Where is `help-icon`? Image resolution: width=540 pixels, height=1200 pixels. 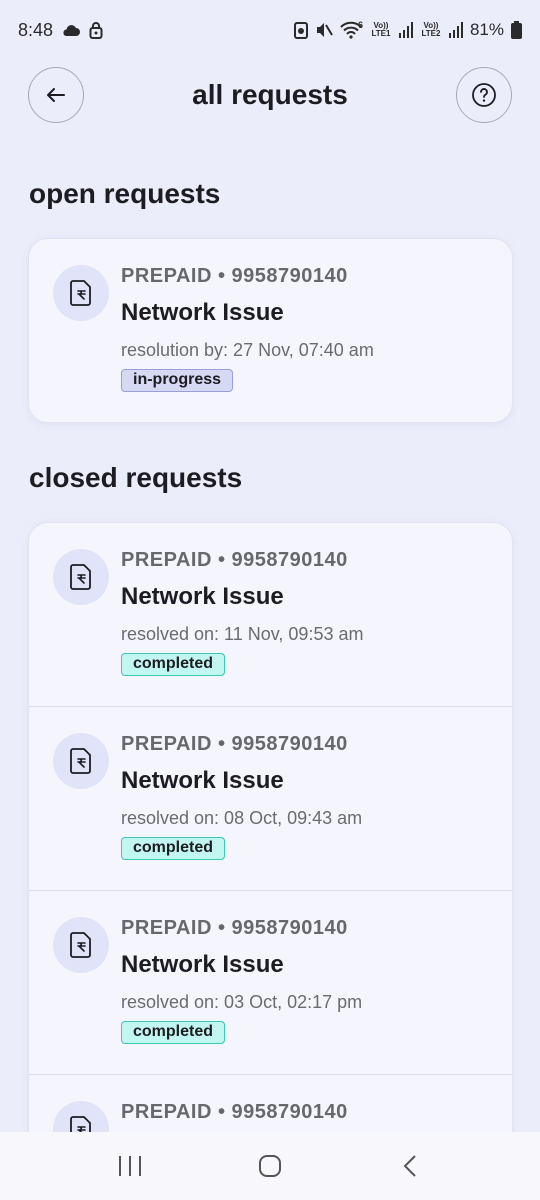
help-icon is located at coordinates (484, 95).